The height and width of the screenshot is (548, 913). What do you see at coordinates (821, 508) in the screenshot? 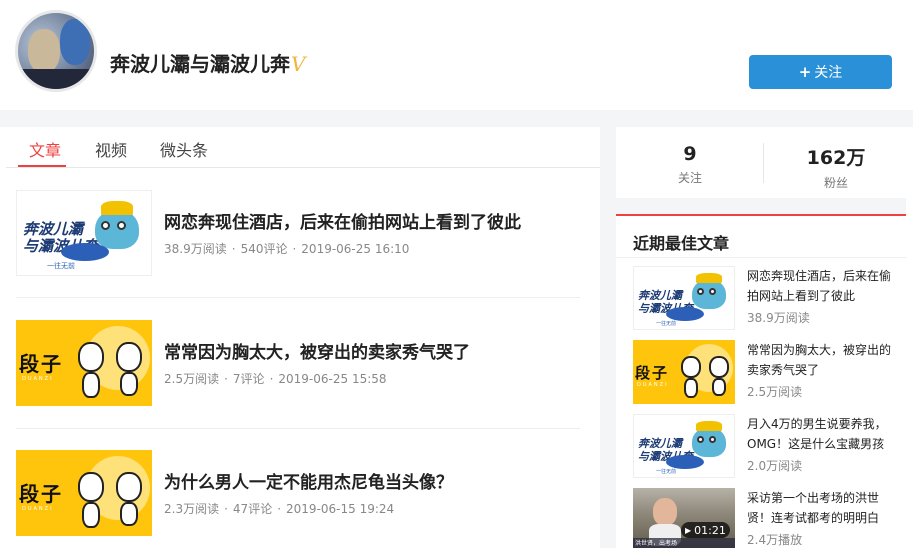
I see `best-article-title: 采访第一个出考场的洪世贤！连考试都考的明明白` at bounding box center [821, 508].